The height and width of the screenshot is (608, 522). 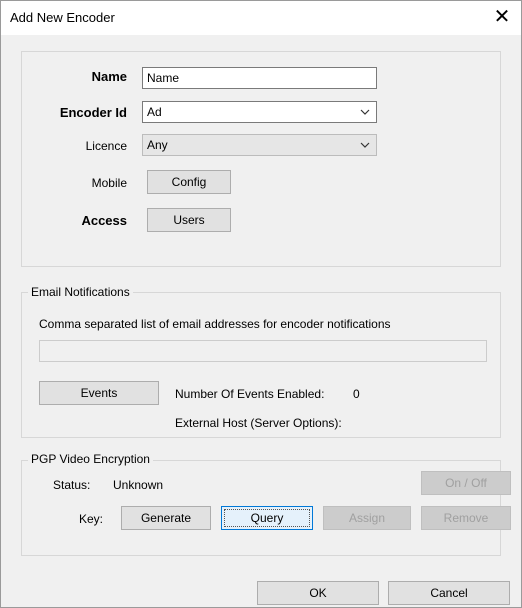 What do you see at coordinates (157, 145) in the screenshot?
I see `licence-value: Any` at bounding box center [157, 145].